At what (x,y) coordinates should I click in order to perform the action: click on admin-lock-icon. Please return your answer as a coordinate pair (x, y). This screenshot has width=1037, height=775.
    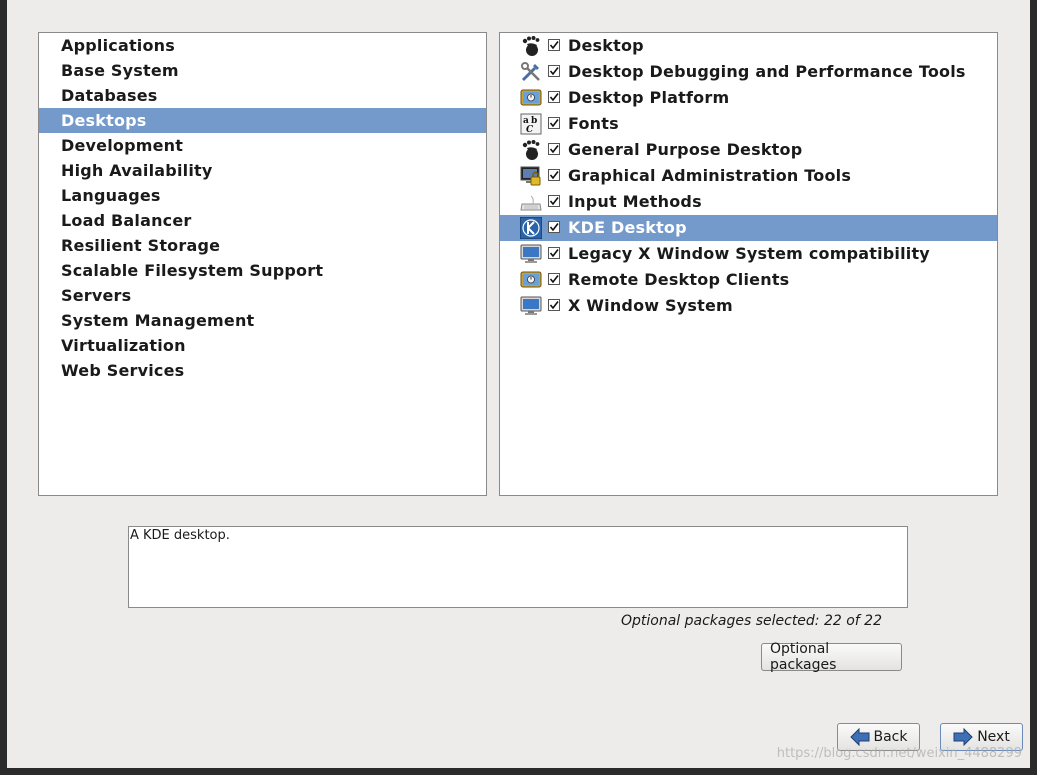
    Looking at the image, I should click on (531, 176).